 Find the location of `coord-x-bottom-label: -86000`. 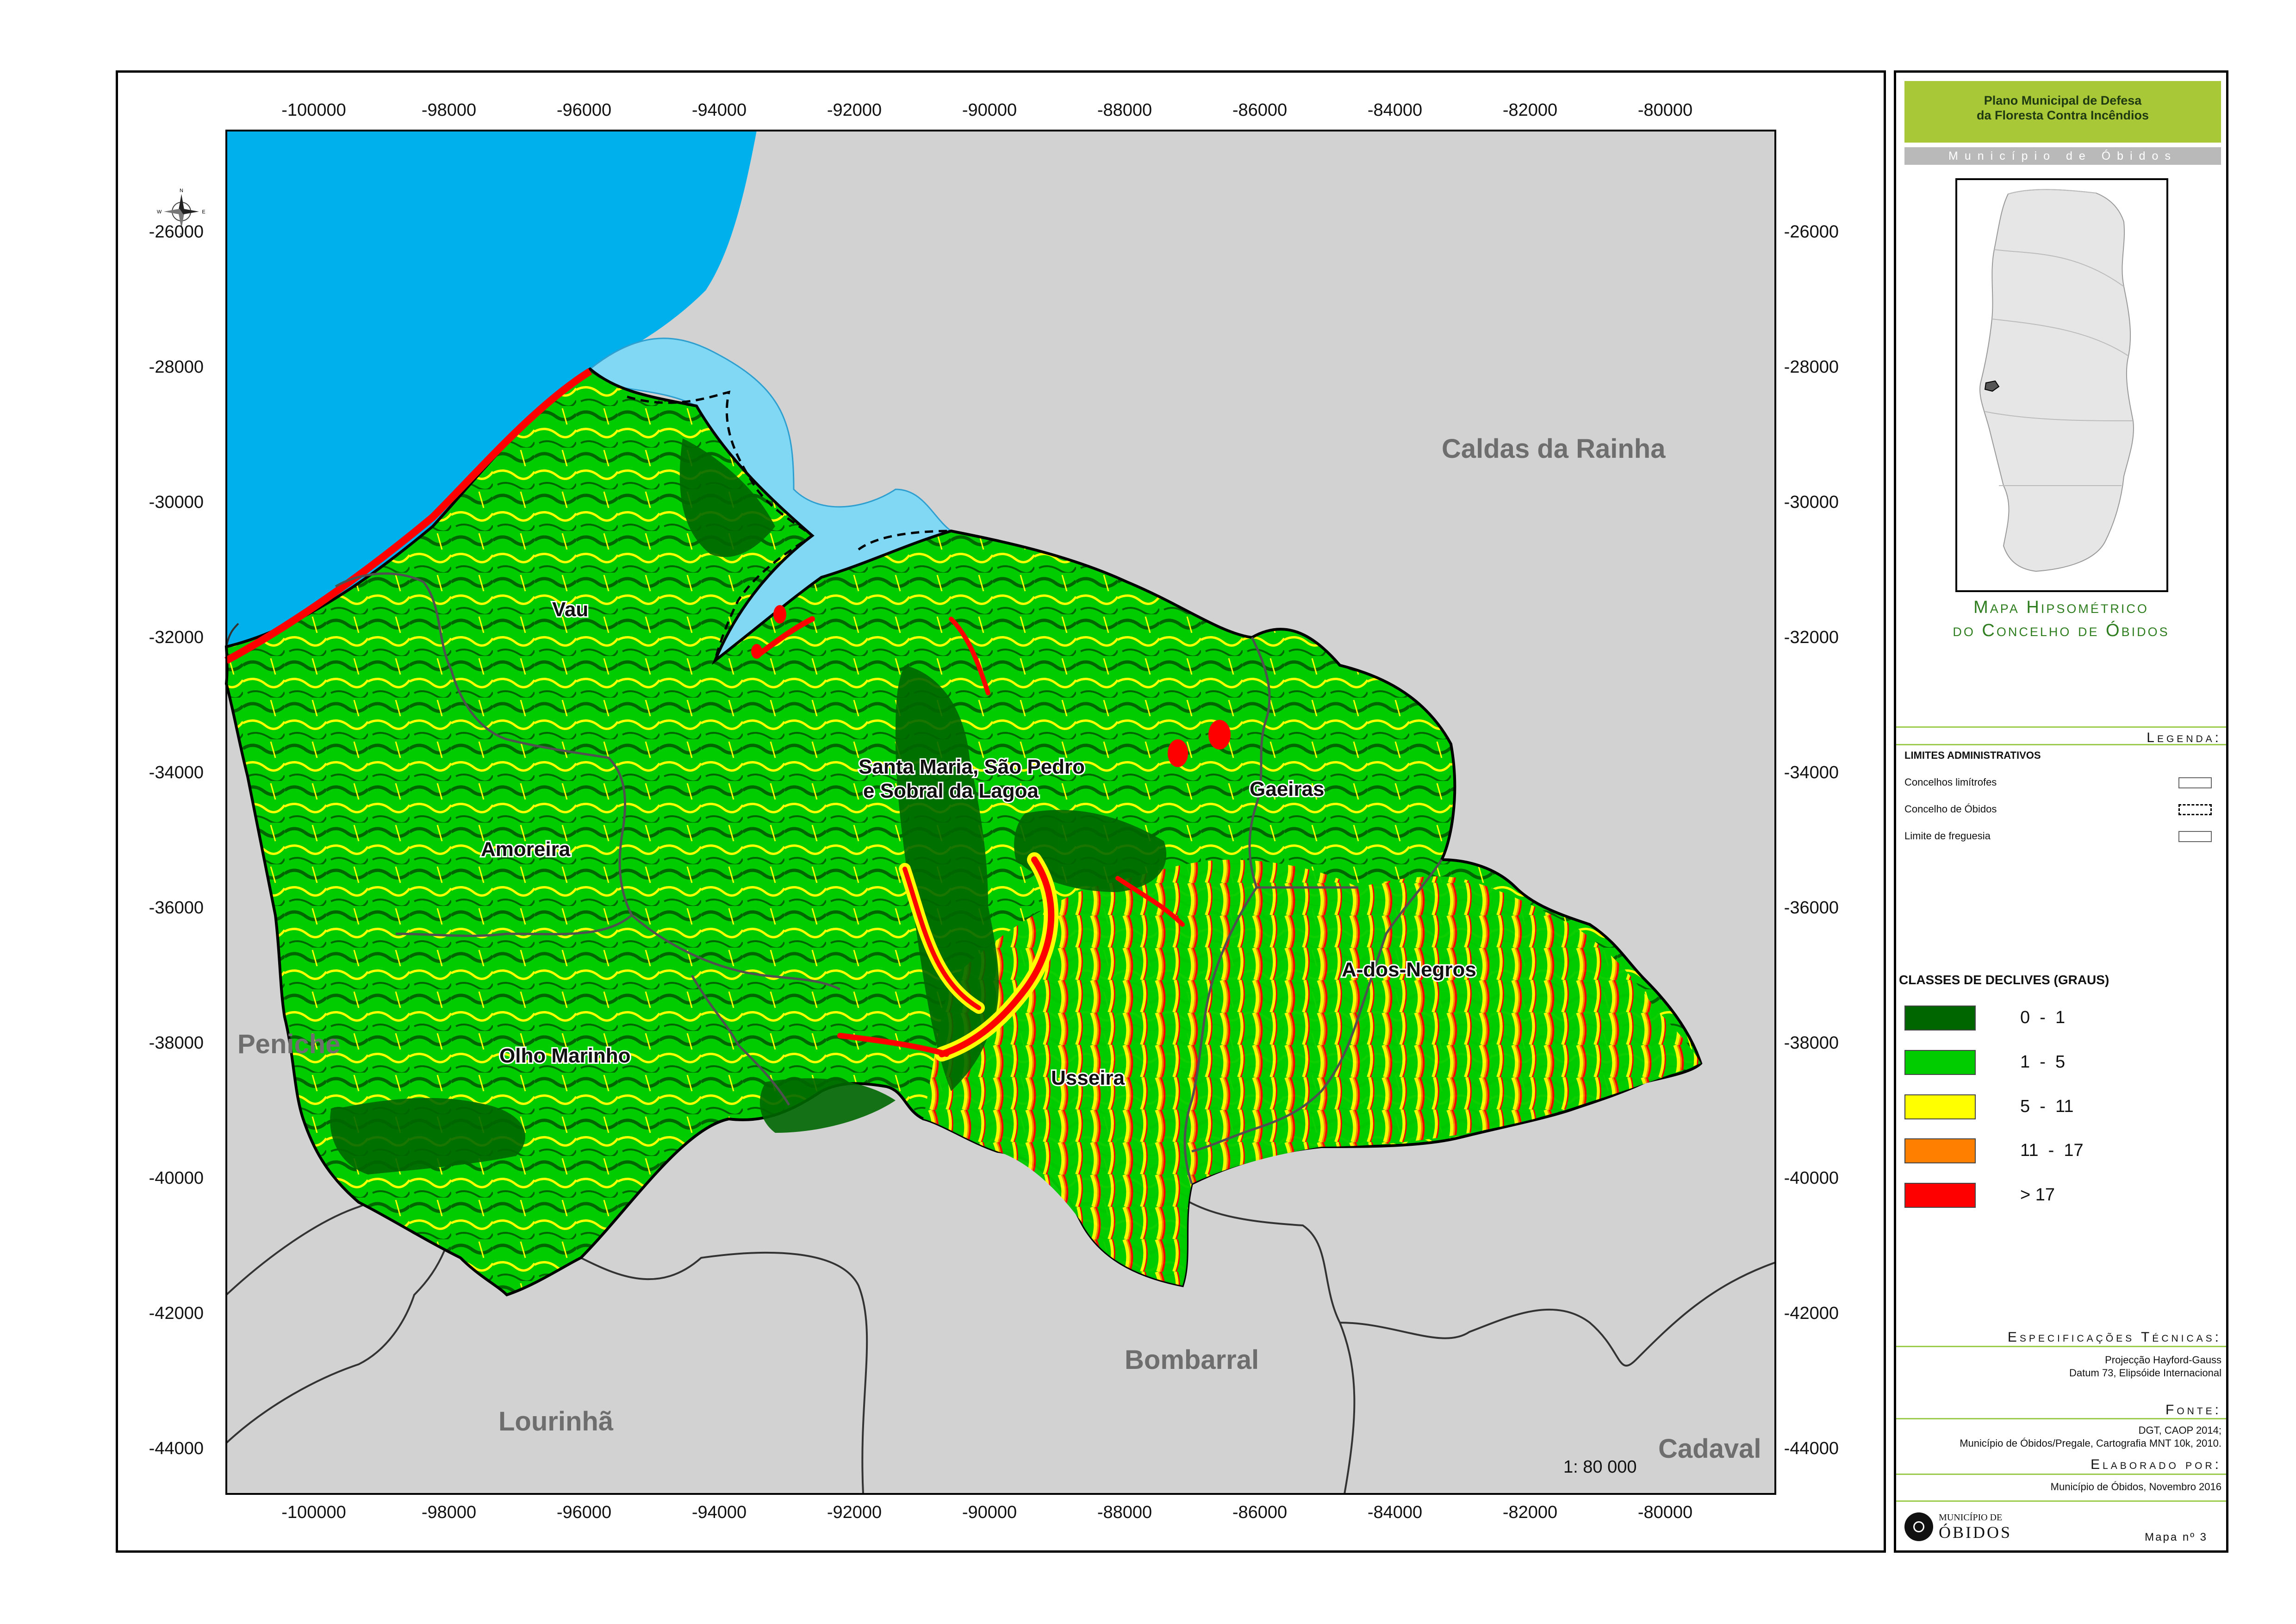

coord-x-bottom-label: -86000 is located at coordinates (1259, 1512).